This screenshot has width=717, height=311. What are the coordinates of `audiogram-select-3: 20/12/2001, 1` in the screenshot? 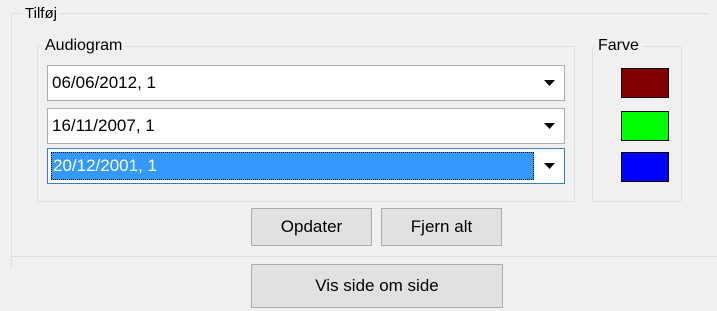 It's located at (306, 166).